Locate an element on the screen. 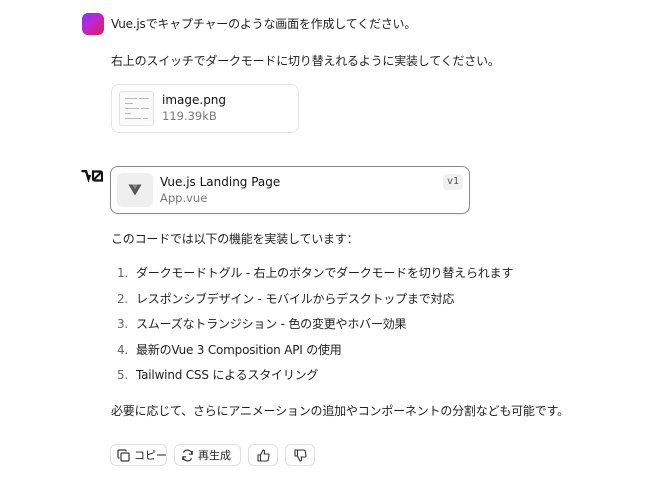 The height and width of the screenshot is (479, 647). refresh-icon is located at coordinates (187, 455).